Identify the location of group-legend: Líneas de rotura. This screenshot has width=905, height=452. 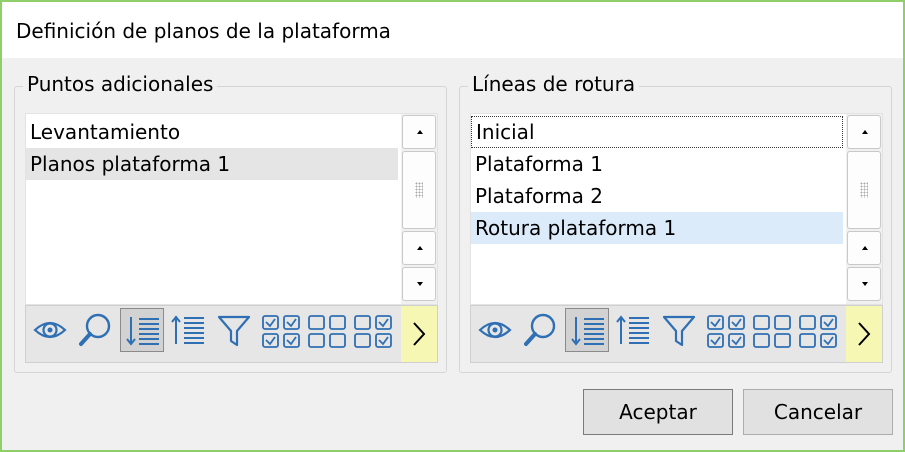
(554, 84).